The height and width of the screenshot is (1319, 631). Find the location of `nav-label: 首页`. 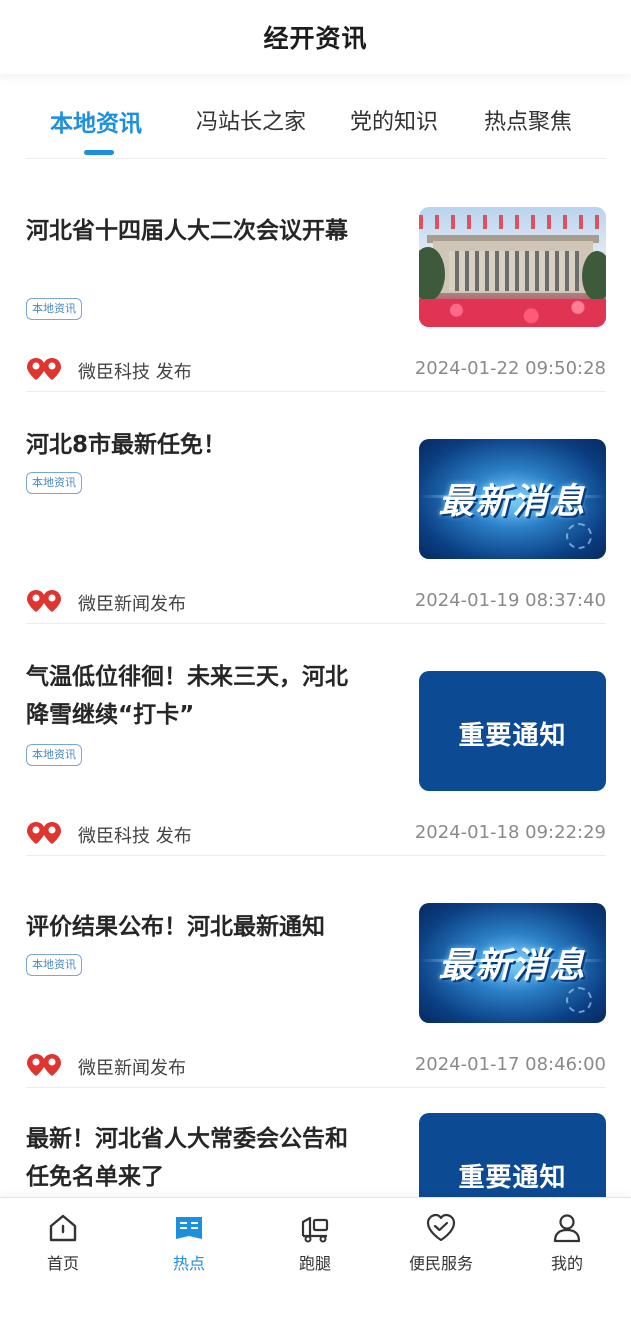

nav-label: 首页 is located at coordinates (62, 1263).